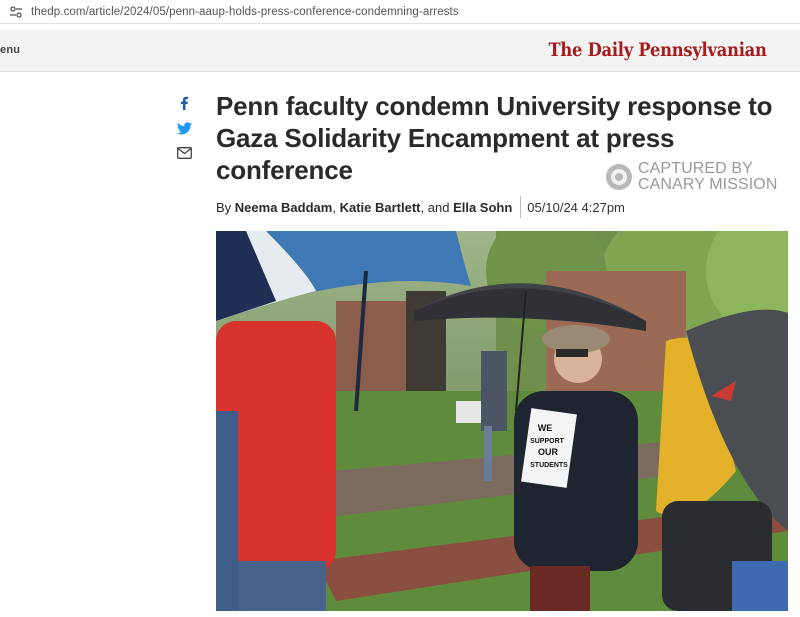  What do you see at coordinates (658, 50) in the screenshot?
I see `masthead-logo: The Daily Pennsylvanian` at bounding box center [658, 50].